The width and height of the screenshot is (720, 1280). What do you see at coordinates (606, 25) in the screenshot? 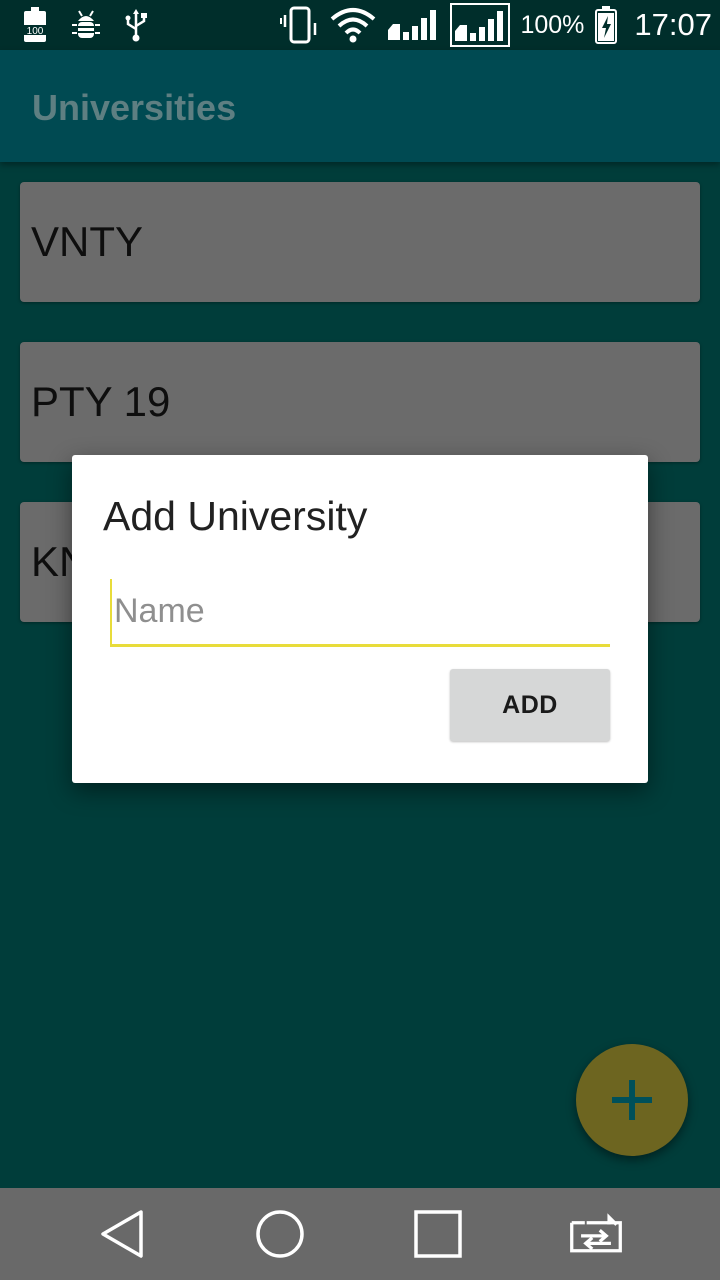
I see `battery-charging-icon` at bounding box center [606, 25].